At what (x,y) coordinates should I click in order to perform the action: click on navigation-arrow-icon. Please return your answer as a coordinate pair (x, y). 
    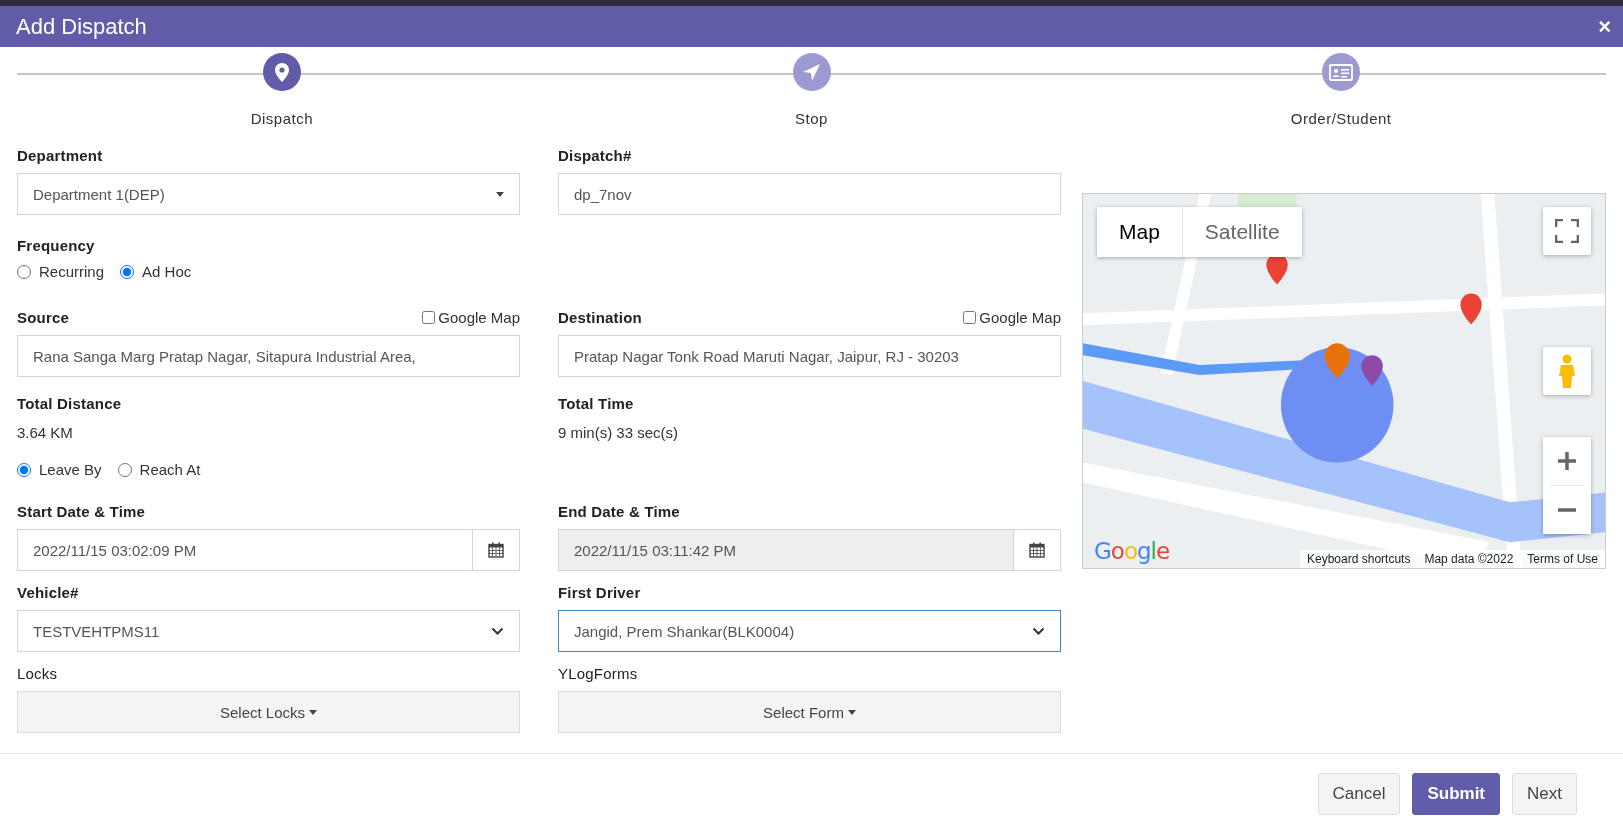
    Looking at the image, I should click on (811, 72).